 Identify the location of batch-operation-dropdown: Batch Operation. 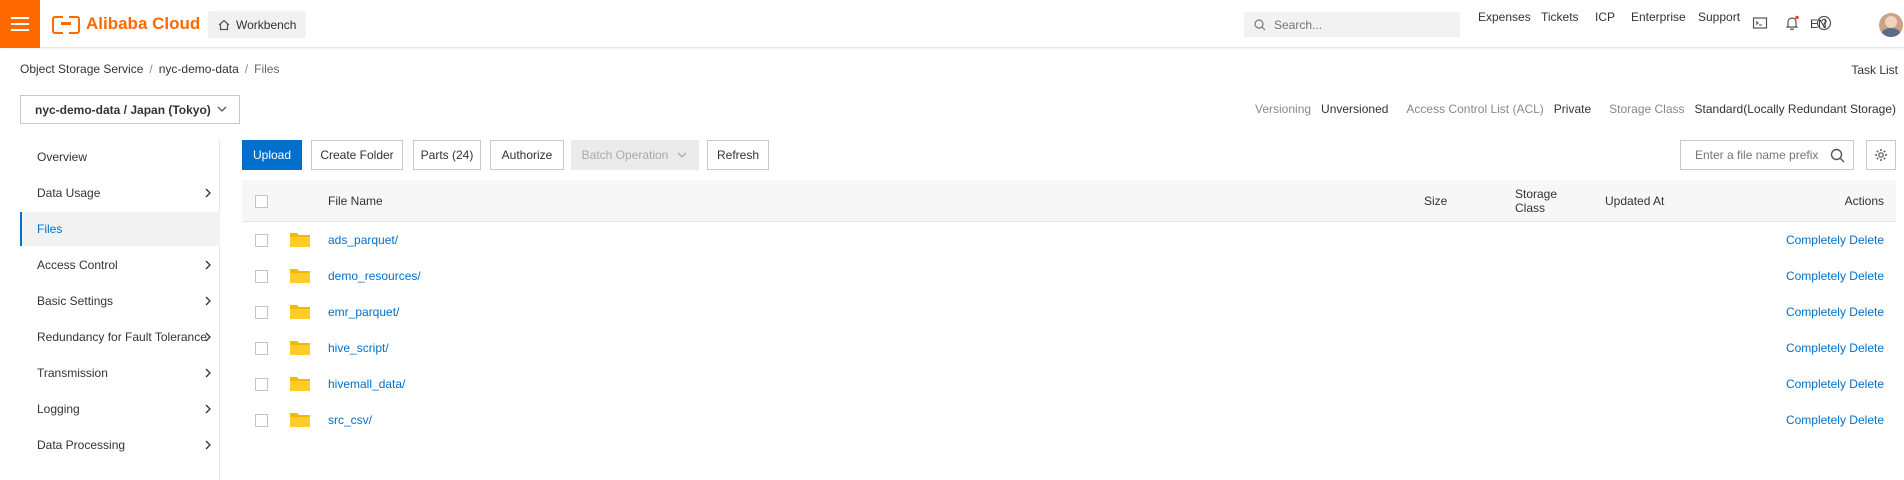
(635, 155).